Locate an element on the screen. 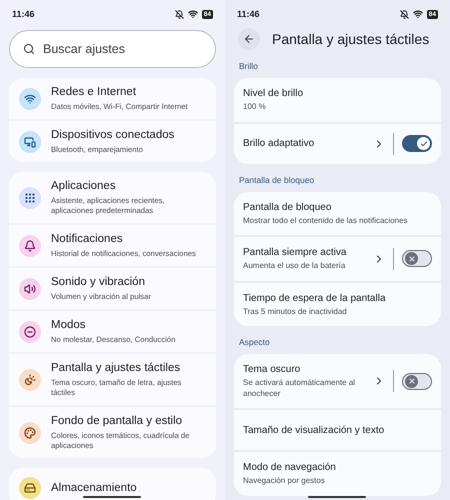 The width and height of the screenshot is (450, 500). palette-icon is located at coordinates (30, 432).